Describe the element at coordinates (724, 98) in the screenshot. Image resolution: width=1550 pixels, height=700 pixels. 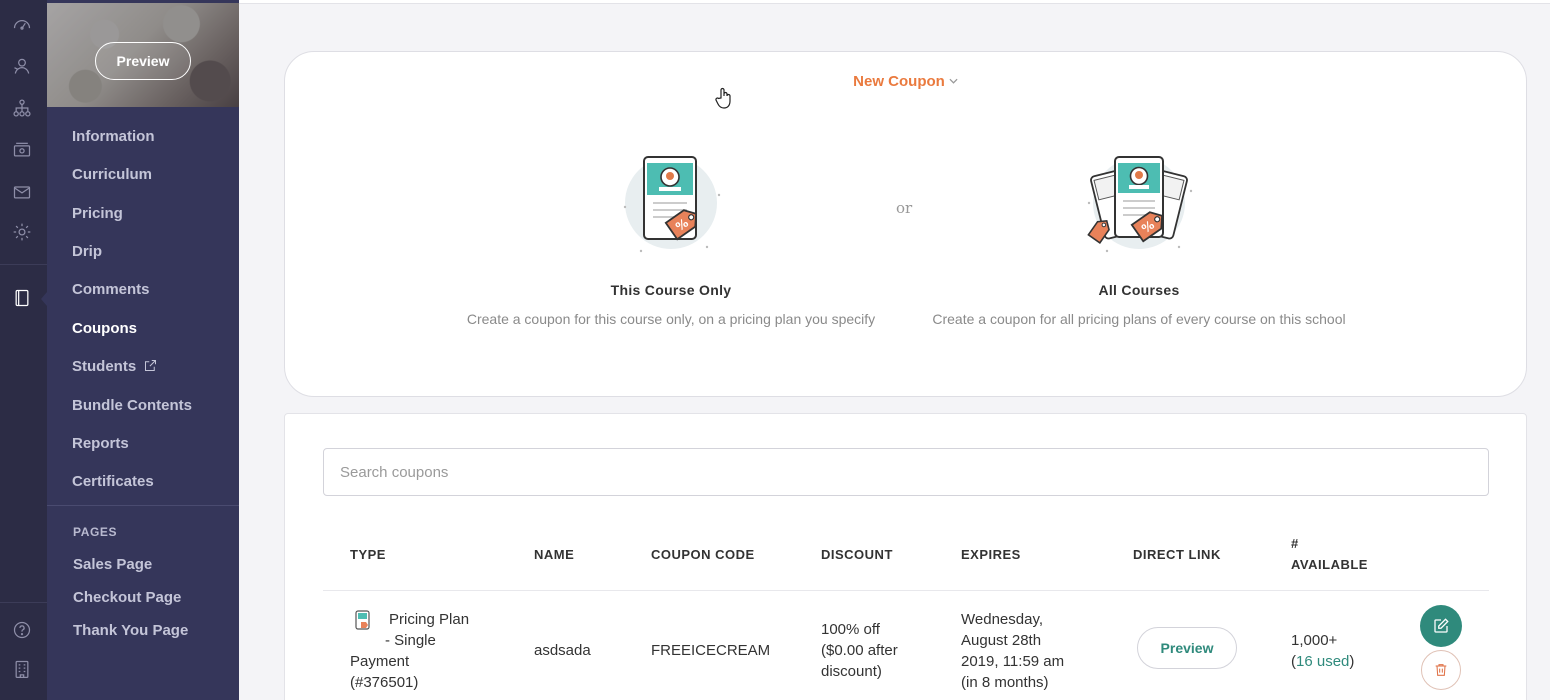
I see `hand-cursor-icon` at that location.